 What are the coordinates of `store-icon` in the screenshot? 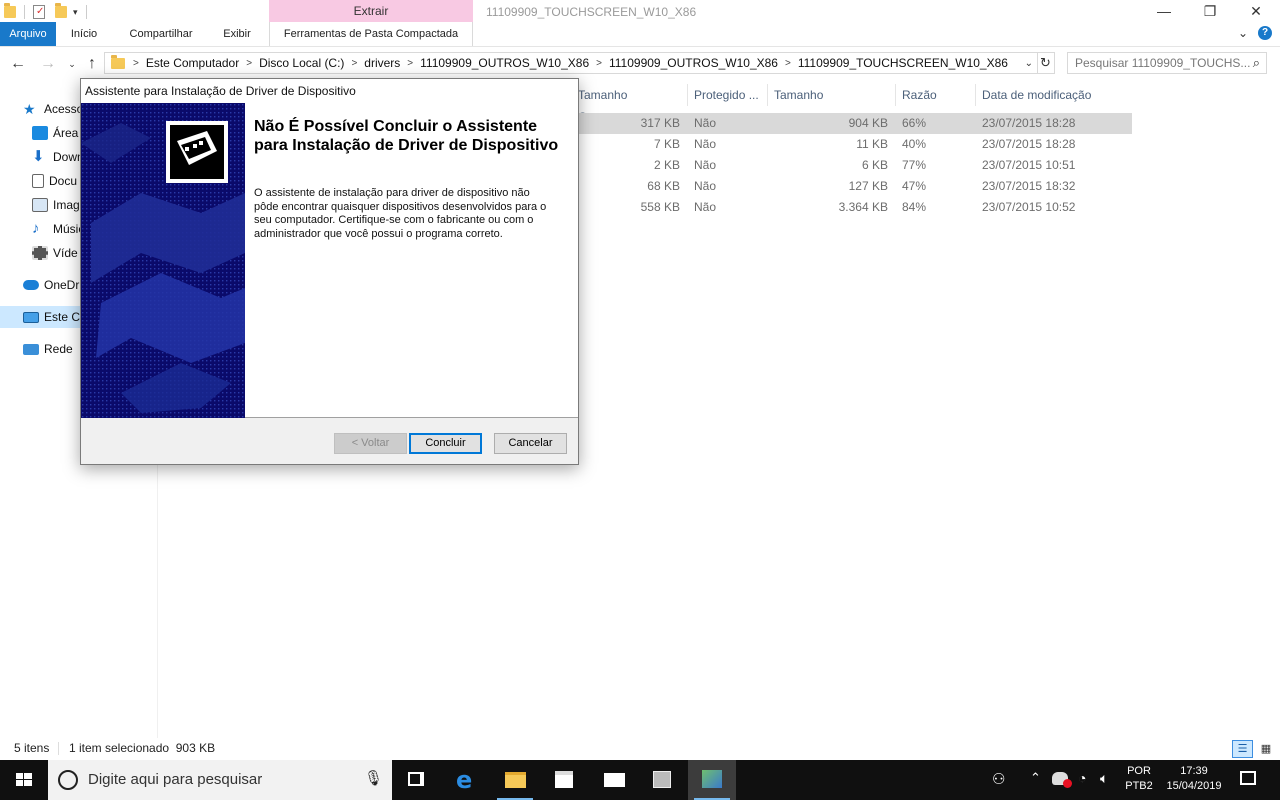 It's located at (564, 779).